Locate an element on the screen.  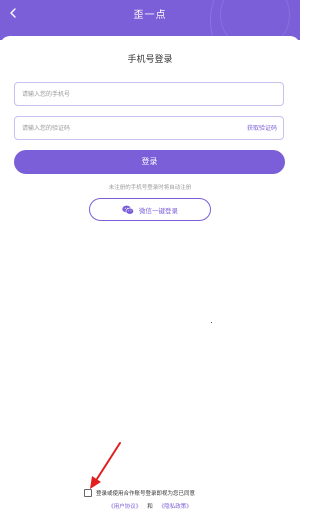
login-button: 登录 is located at coordinates (149, 162).